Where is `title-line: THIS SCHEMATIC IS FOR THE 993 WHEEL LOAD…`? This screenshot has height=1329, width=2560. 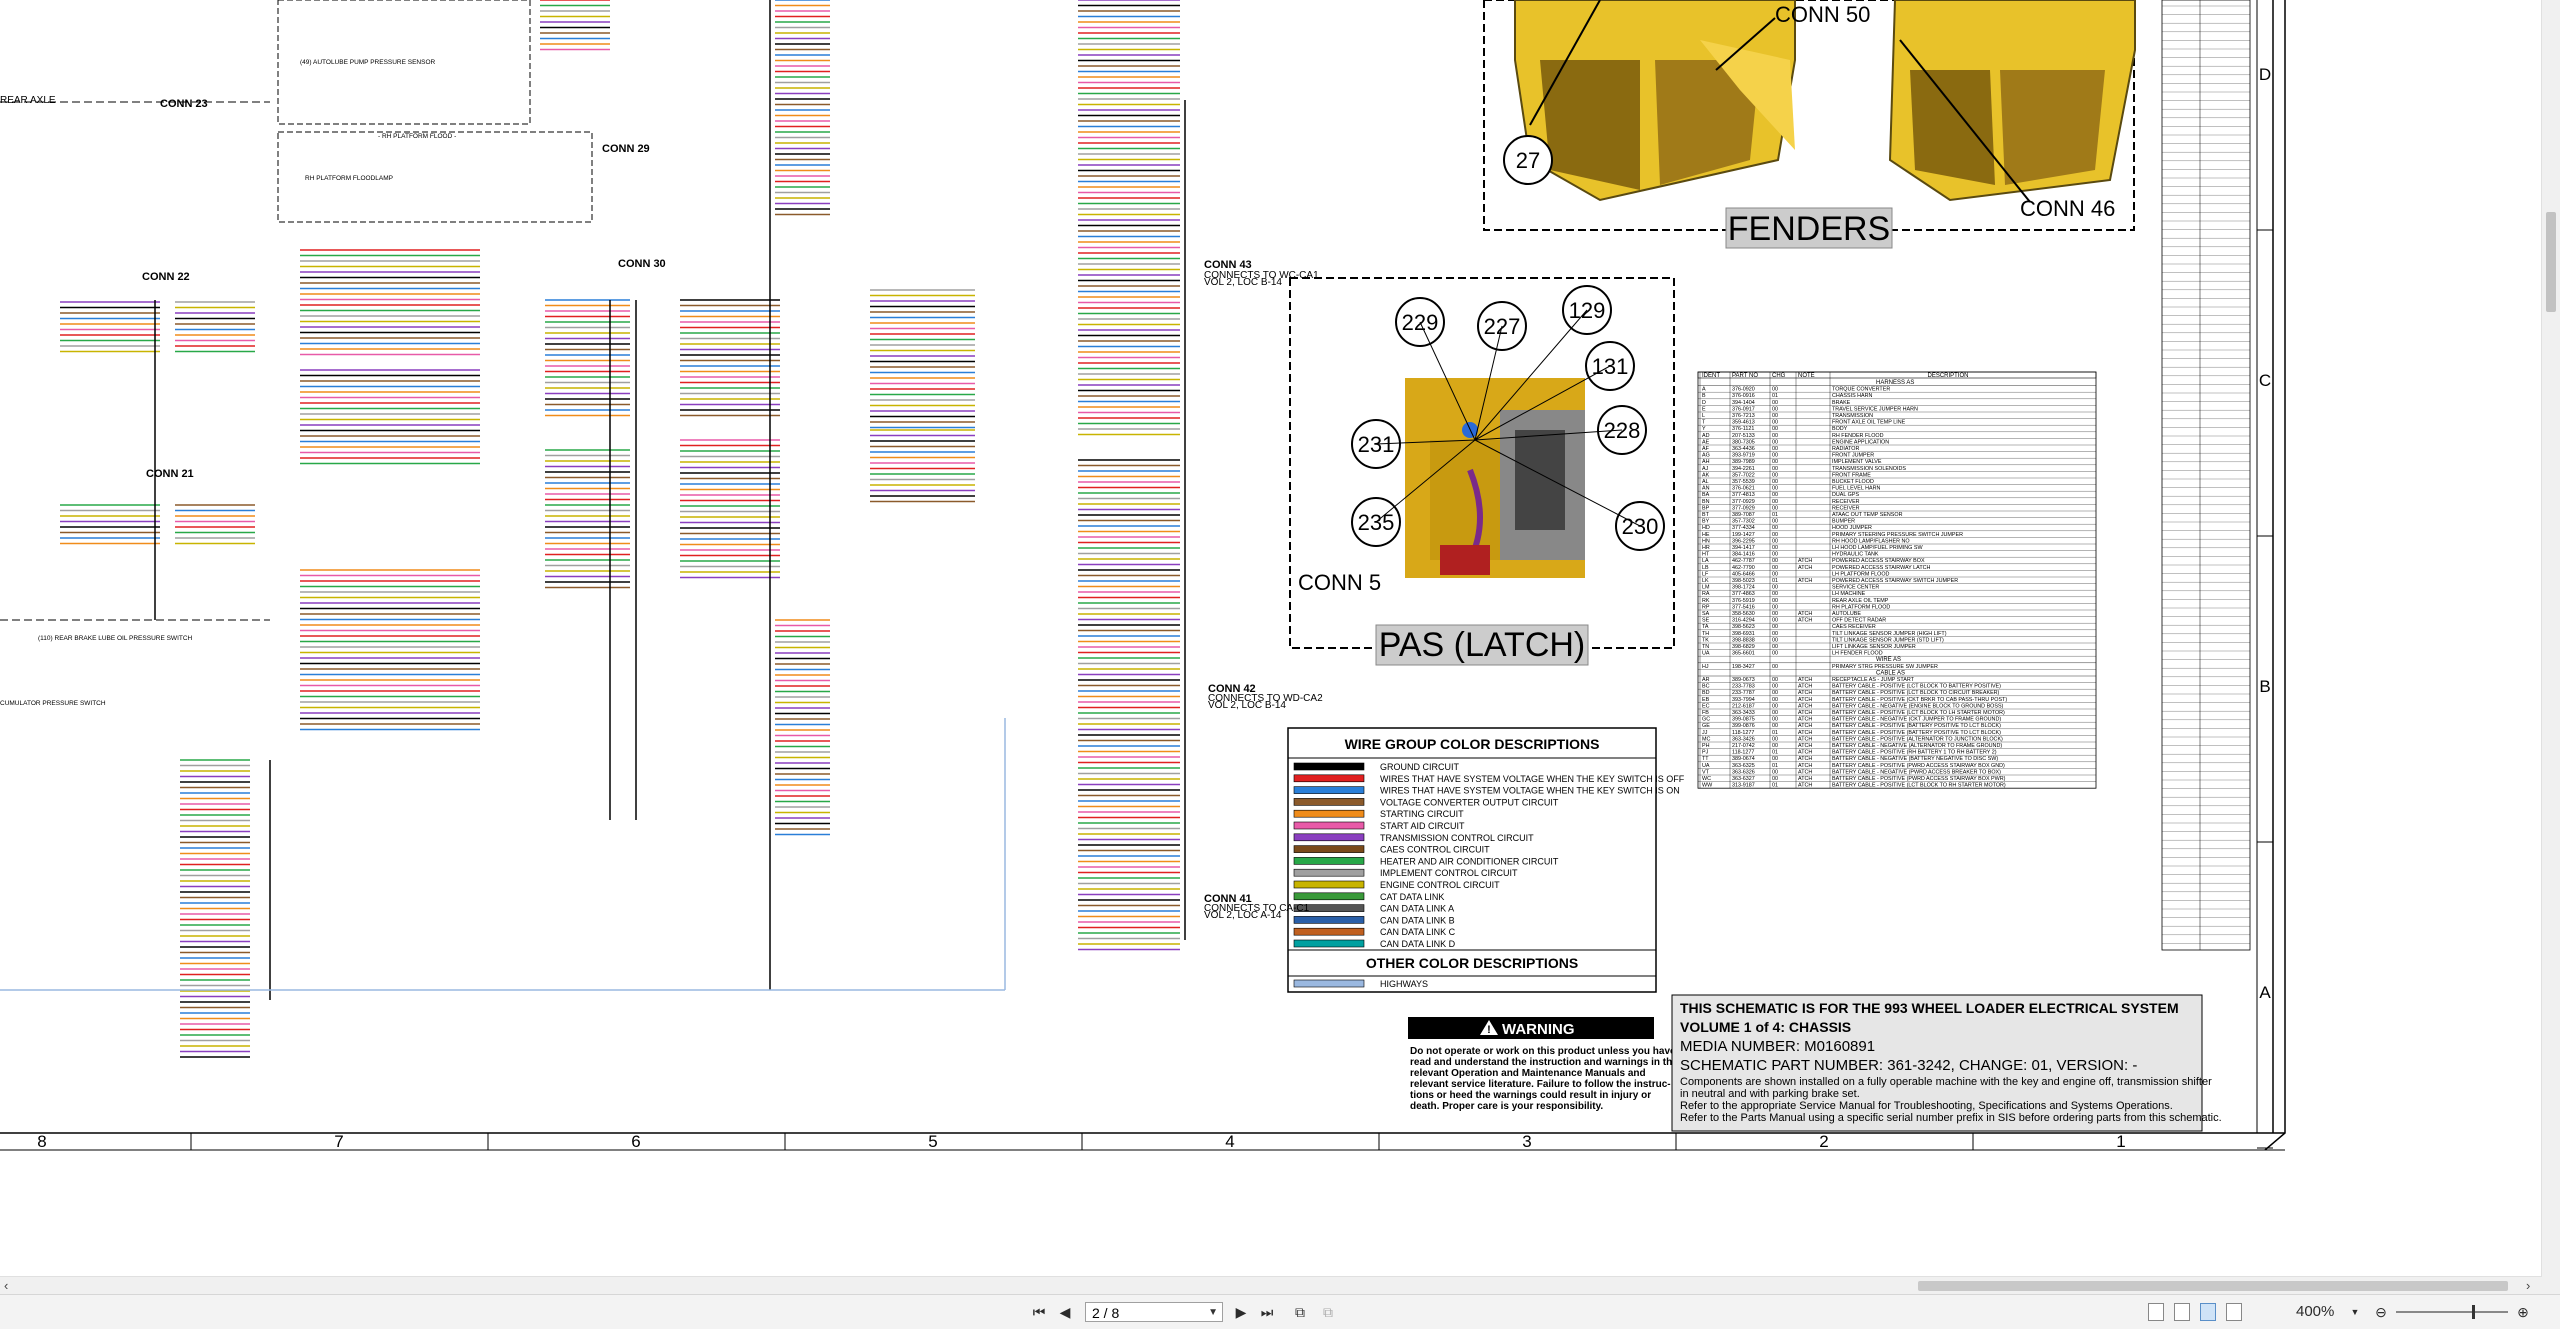
title-line: THIS SCHEMATIC IS FOR THE 993 WHEEL LOAD… is located at coordinates (1929, 1008).